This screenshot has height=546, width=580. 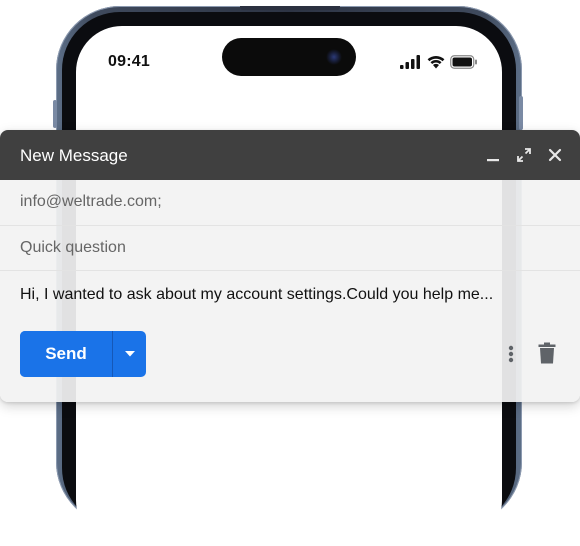 I want to click on expand-icon, so click(x=524, y=155).